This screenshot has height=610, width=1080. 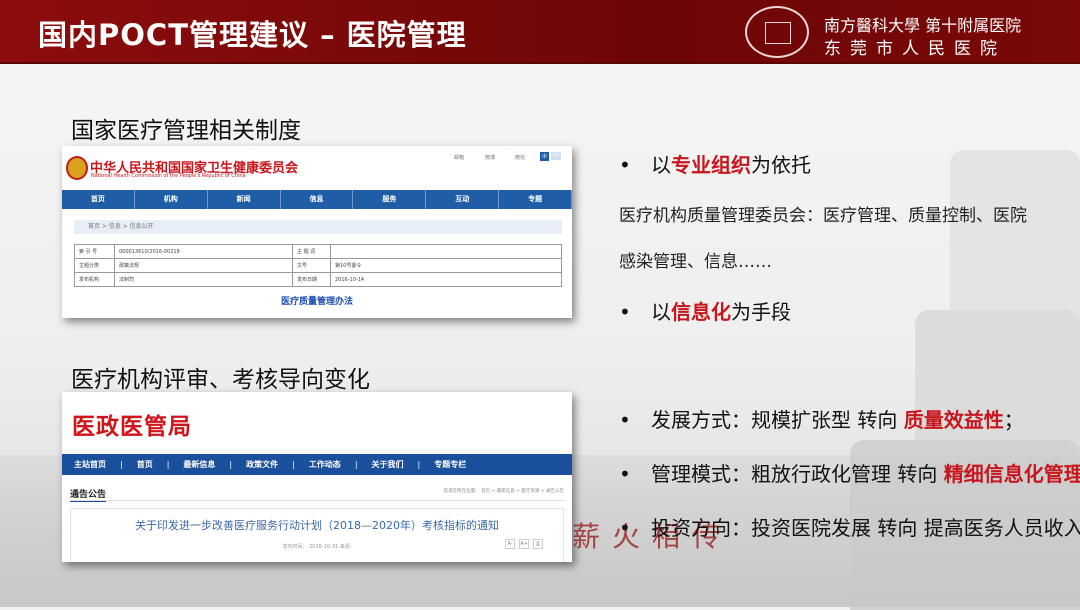 What do you see at coordinates (463, 199) in the screenshot?
I see `nav-item: 互动` at bounding box center [463, 199].